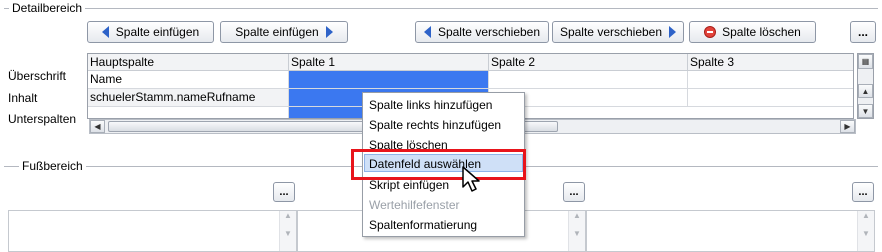  Describe the element at coordinates (277, 32) in the screenshot. I see `insert-column-right-label: Spalte einfügen` at that location.